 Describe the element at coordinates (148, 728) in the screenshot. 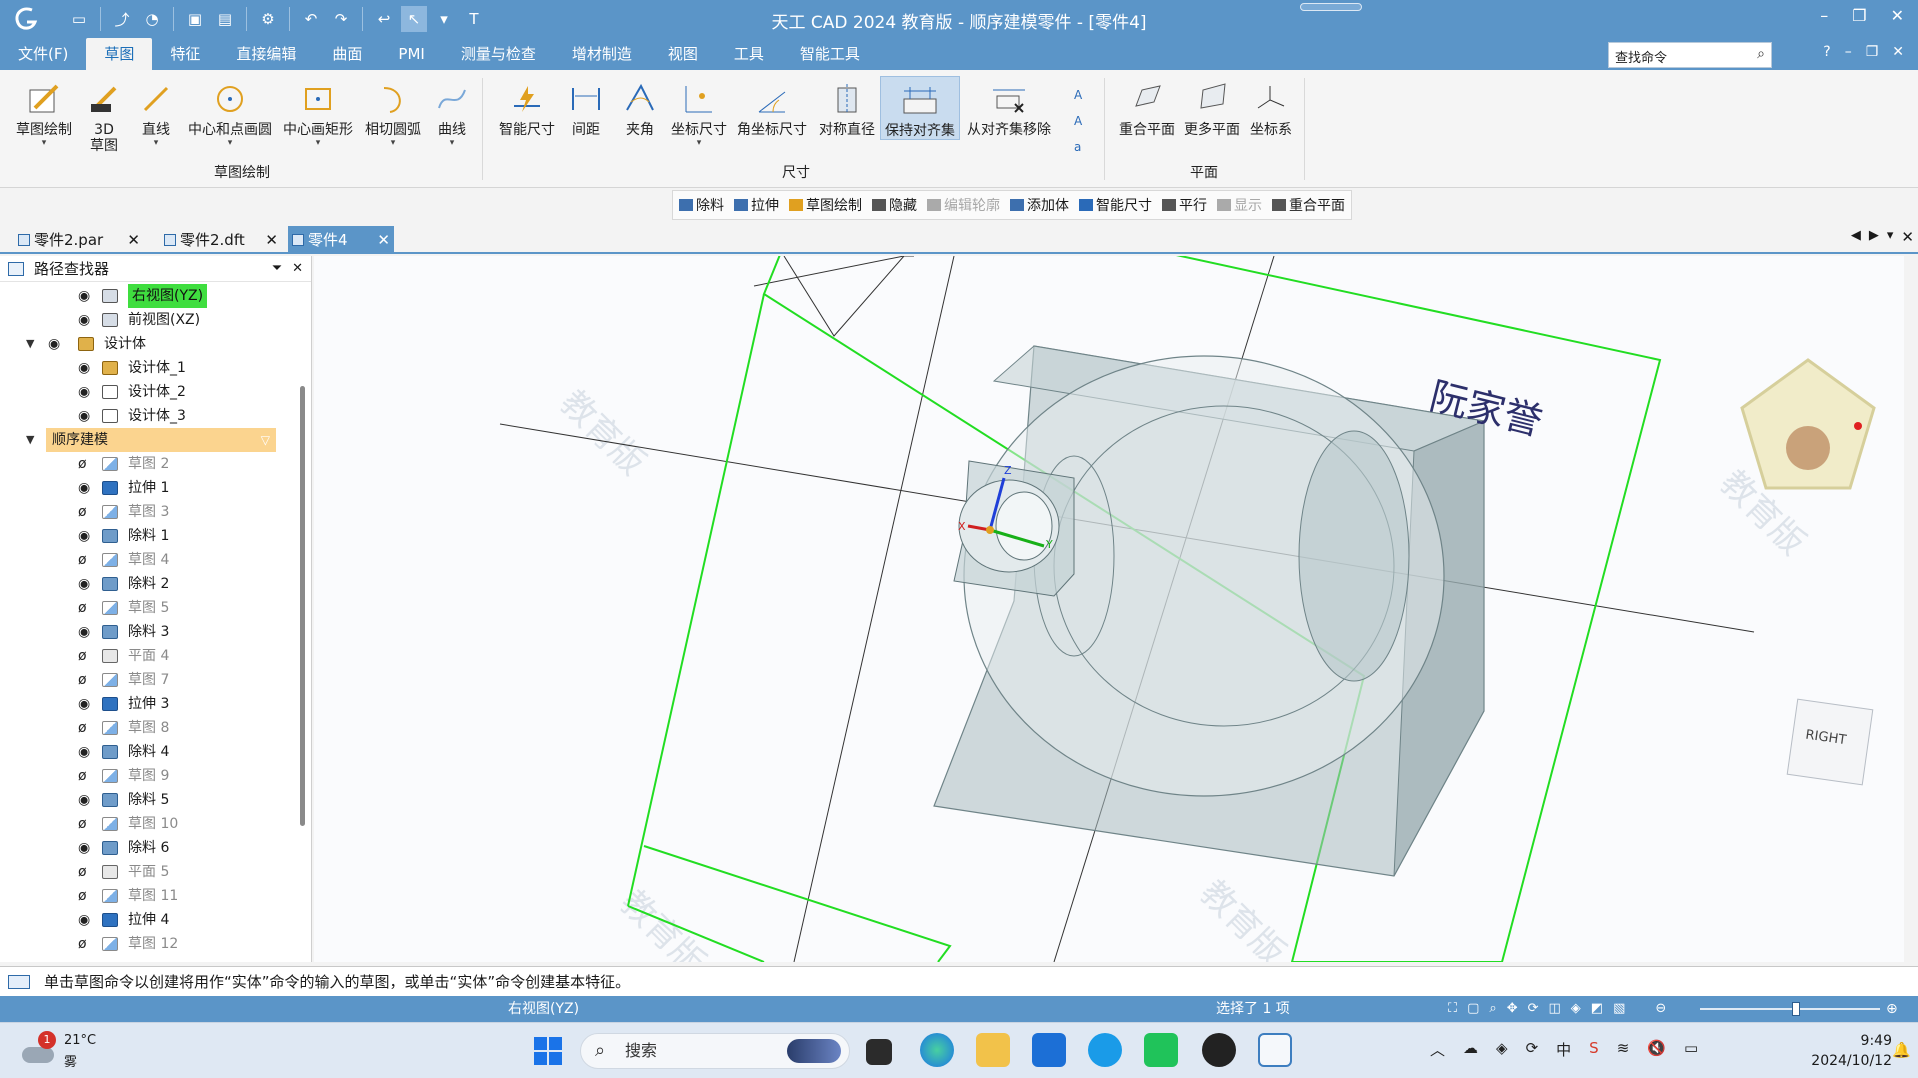

I see `tree-item: ø 草图 8` at that location.